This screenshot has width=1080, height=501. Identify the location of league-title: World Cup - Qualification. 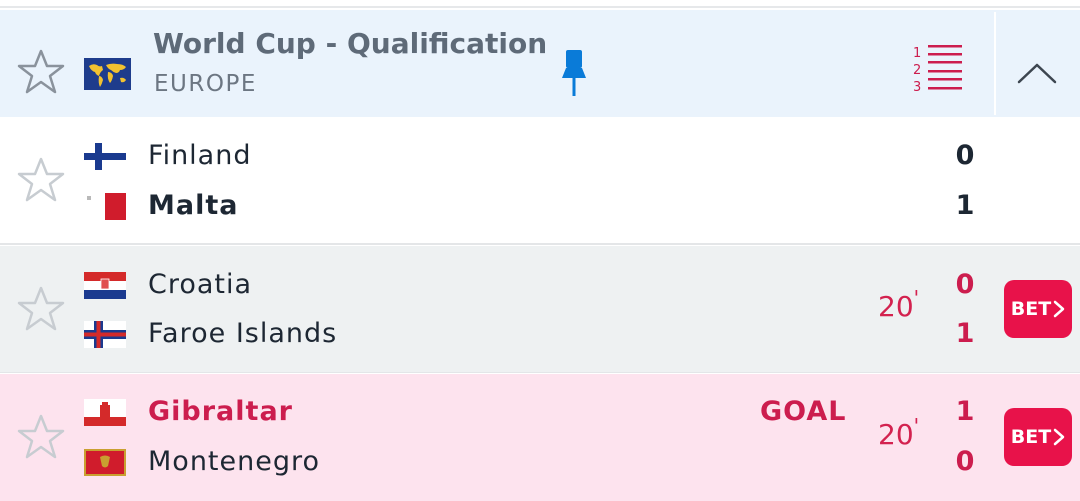
(350, 43).